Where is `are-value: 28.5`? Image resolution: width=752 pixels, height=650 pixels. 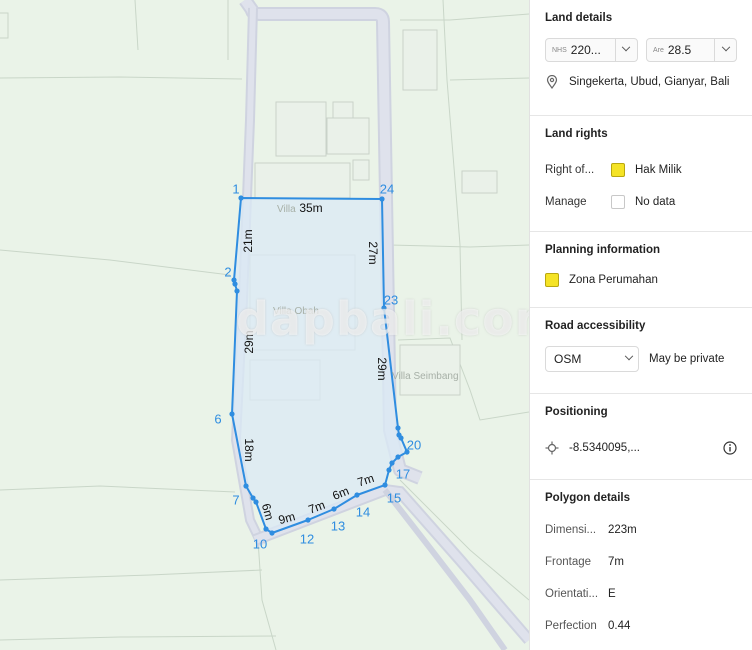 are-value: 28.5 is located at coordinates (679, 50).